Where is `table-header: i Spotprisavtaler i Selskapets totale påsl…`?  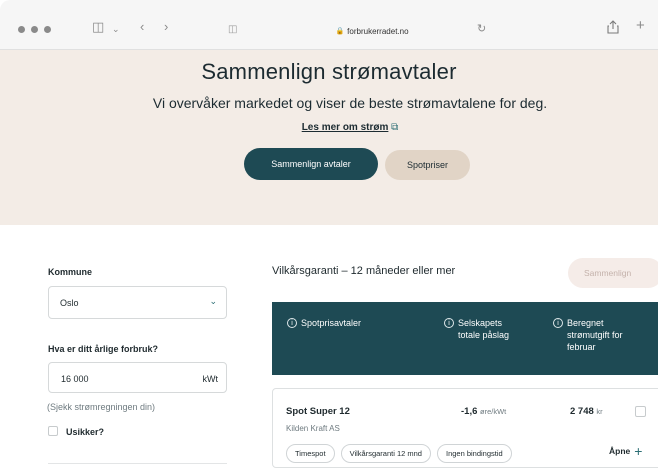
table-header: i Spotprisavtaler i Selskapets totale påsl… is located at coordinates (465, 338).